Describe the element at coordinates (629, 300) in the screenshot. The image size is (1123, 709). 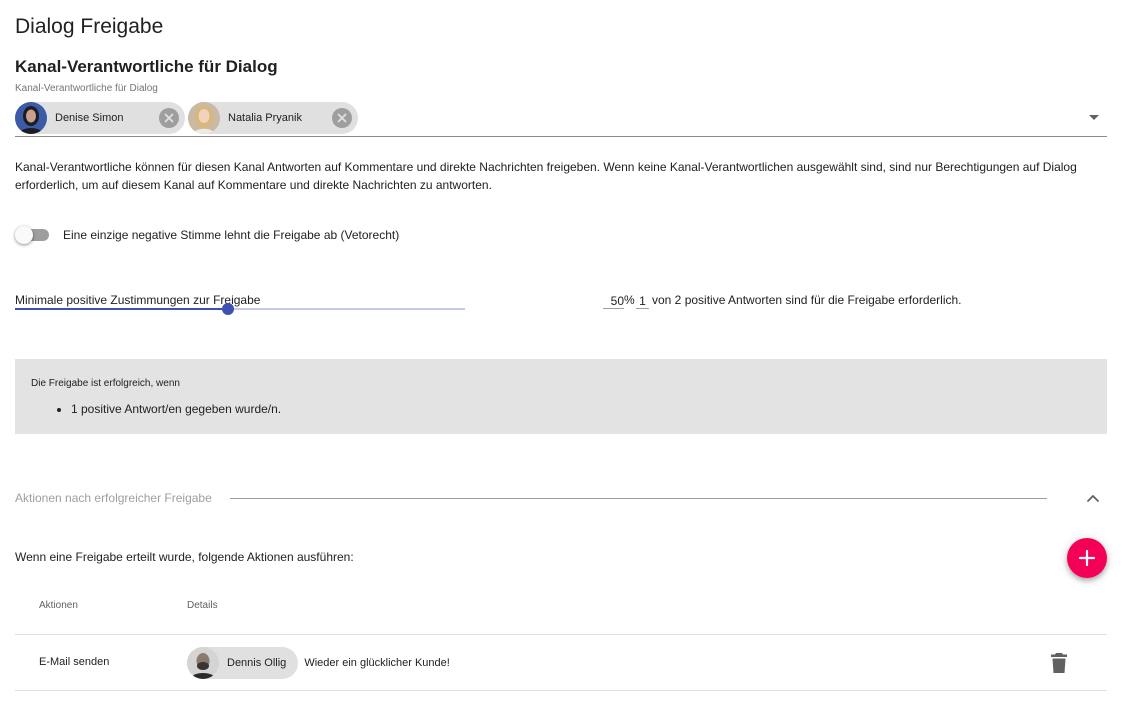
I see `percent-sign: %` at that location.